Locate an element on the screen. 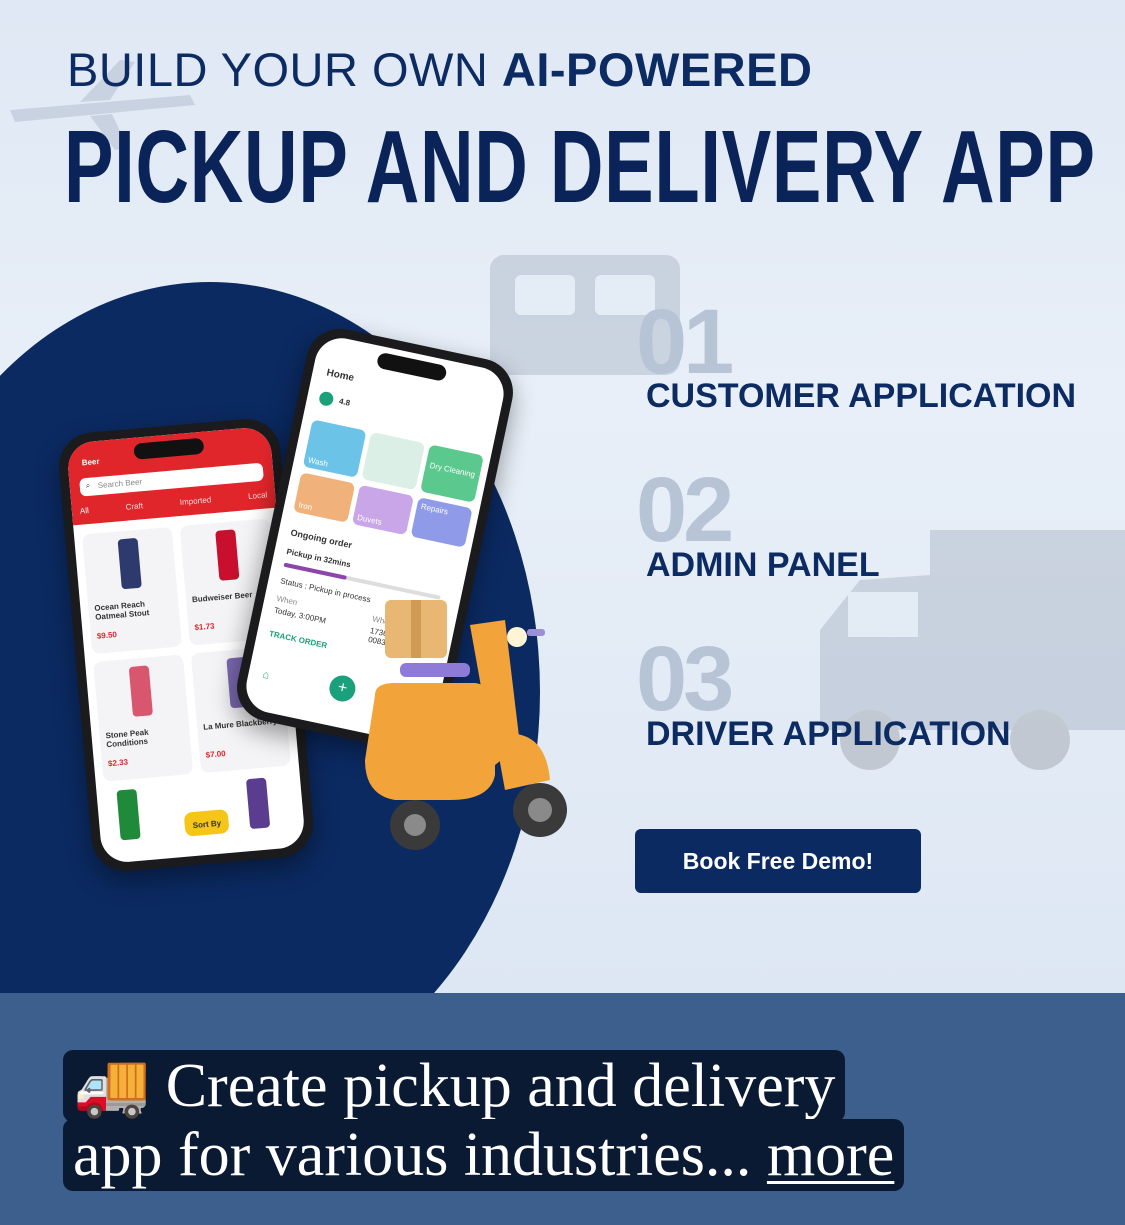 The height and width of the screenshot is (1225, 1125). service-label: Iron is located at coordinates (305, 506).